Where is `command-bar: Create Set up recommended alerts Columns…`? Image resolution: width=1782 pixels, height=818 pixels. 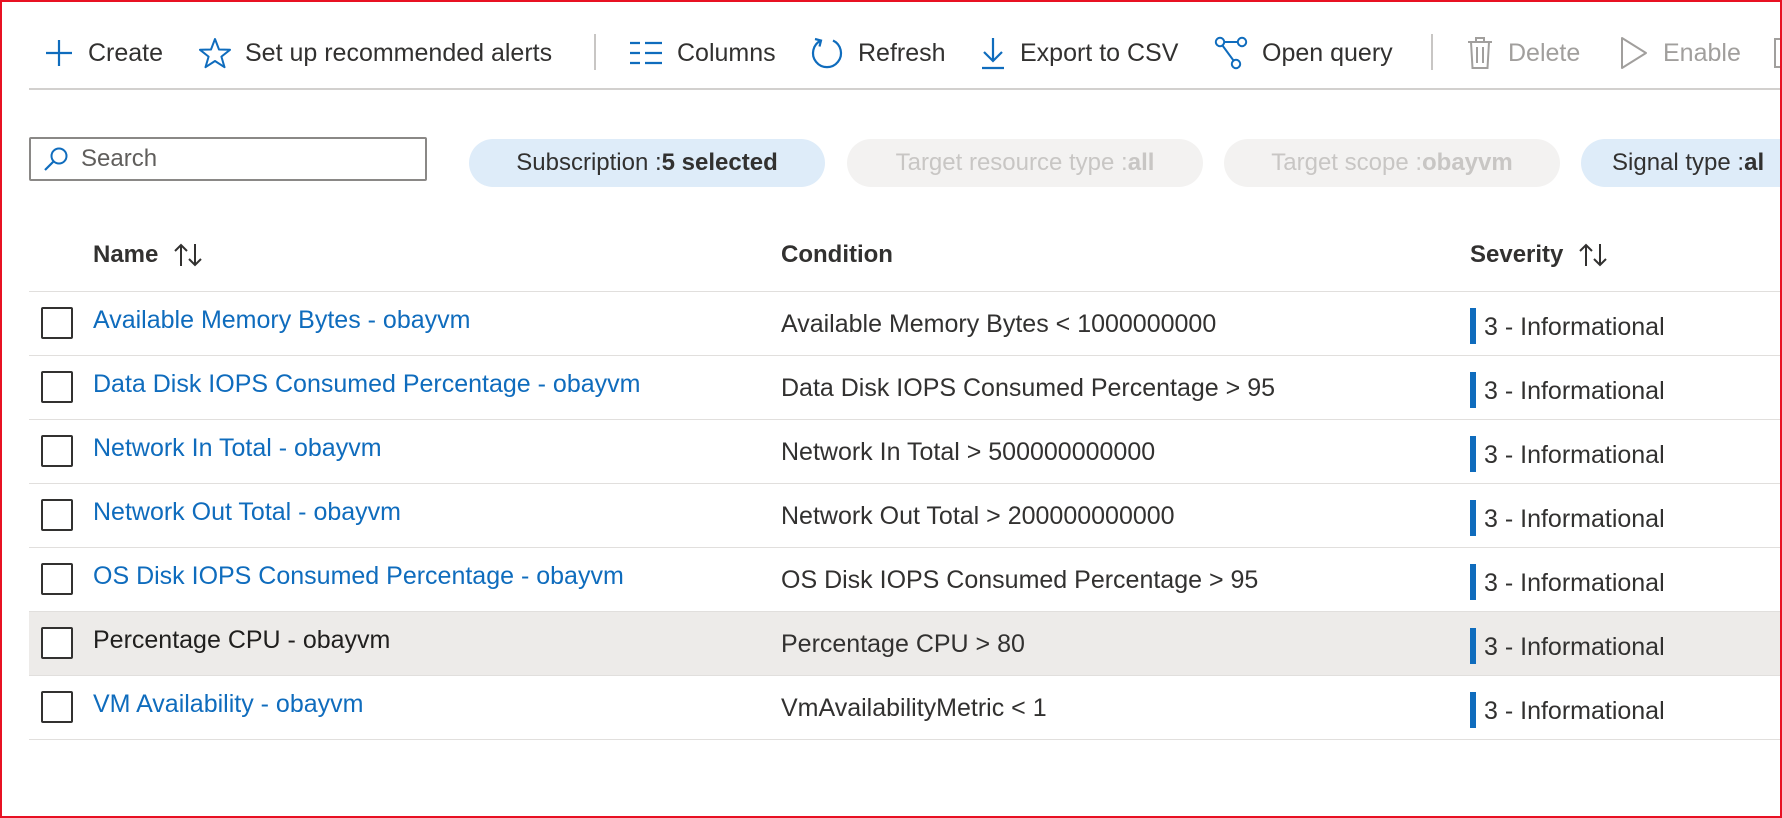 command-bar: Create Set up recommended alerts Columns… is located at coordinates (904, 46).